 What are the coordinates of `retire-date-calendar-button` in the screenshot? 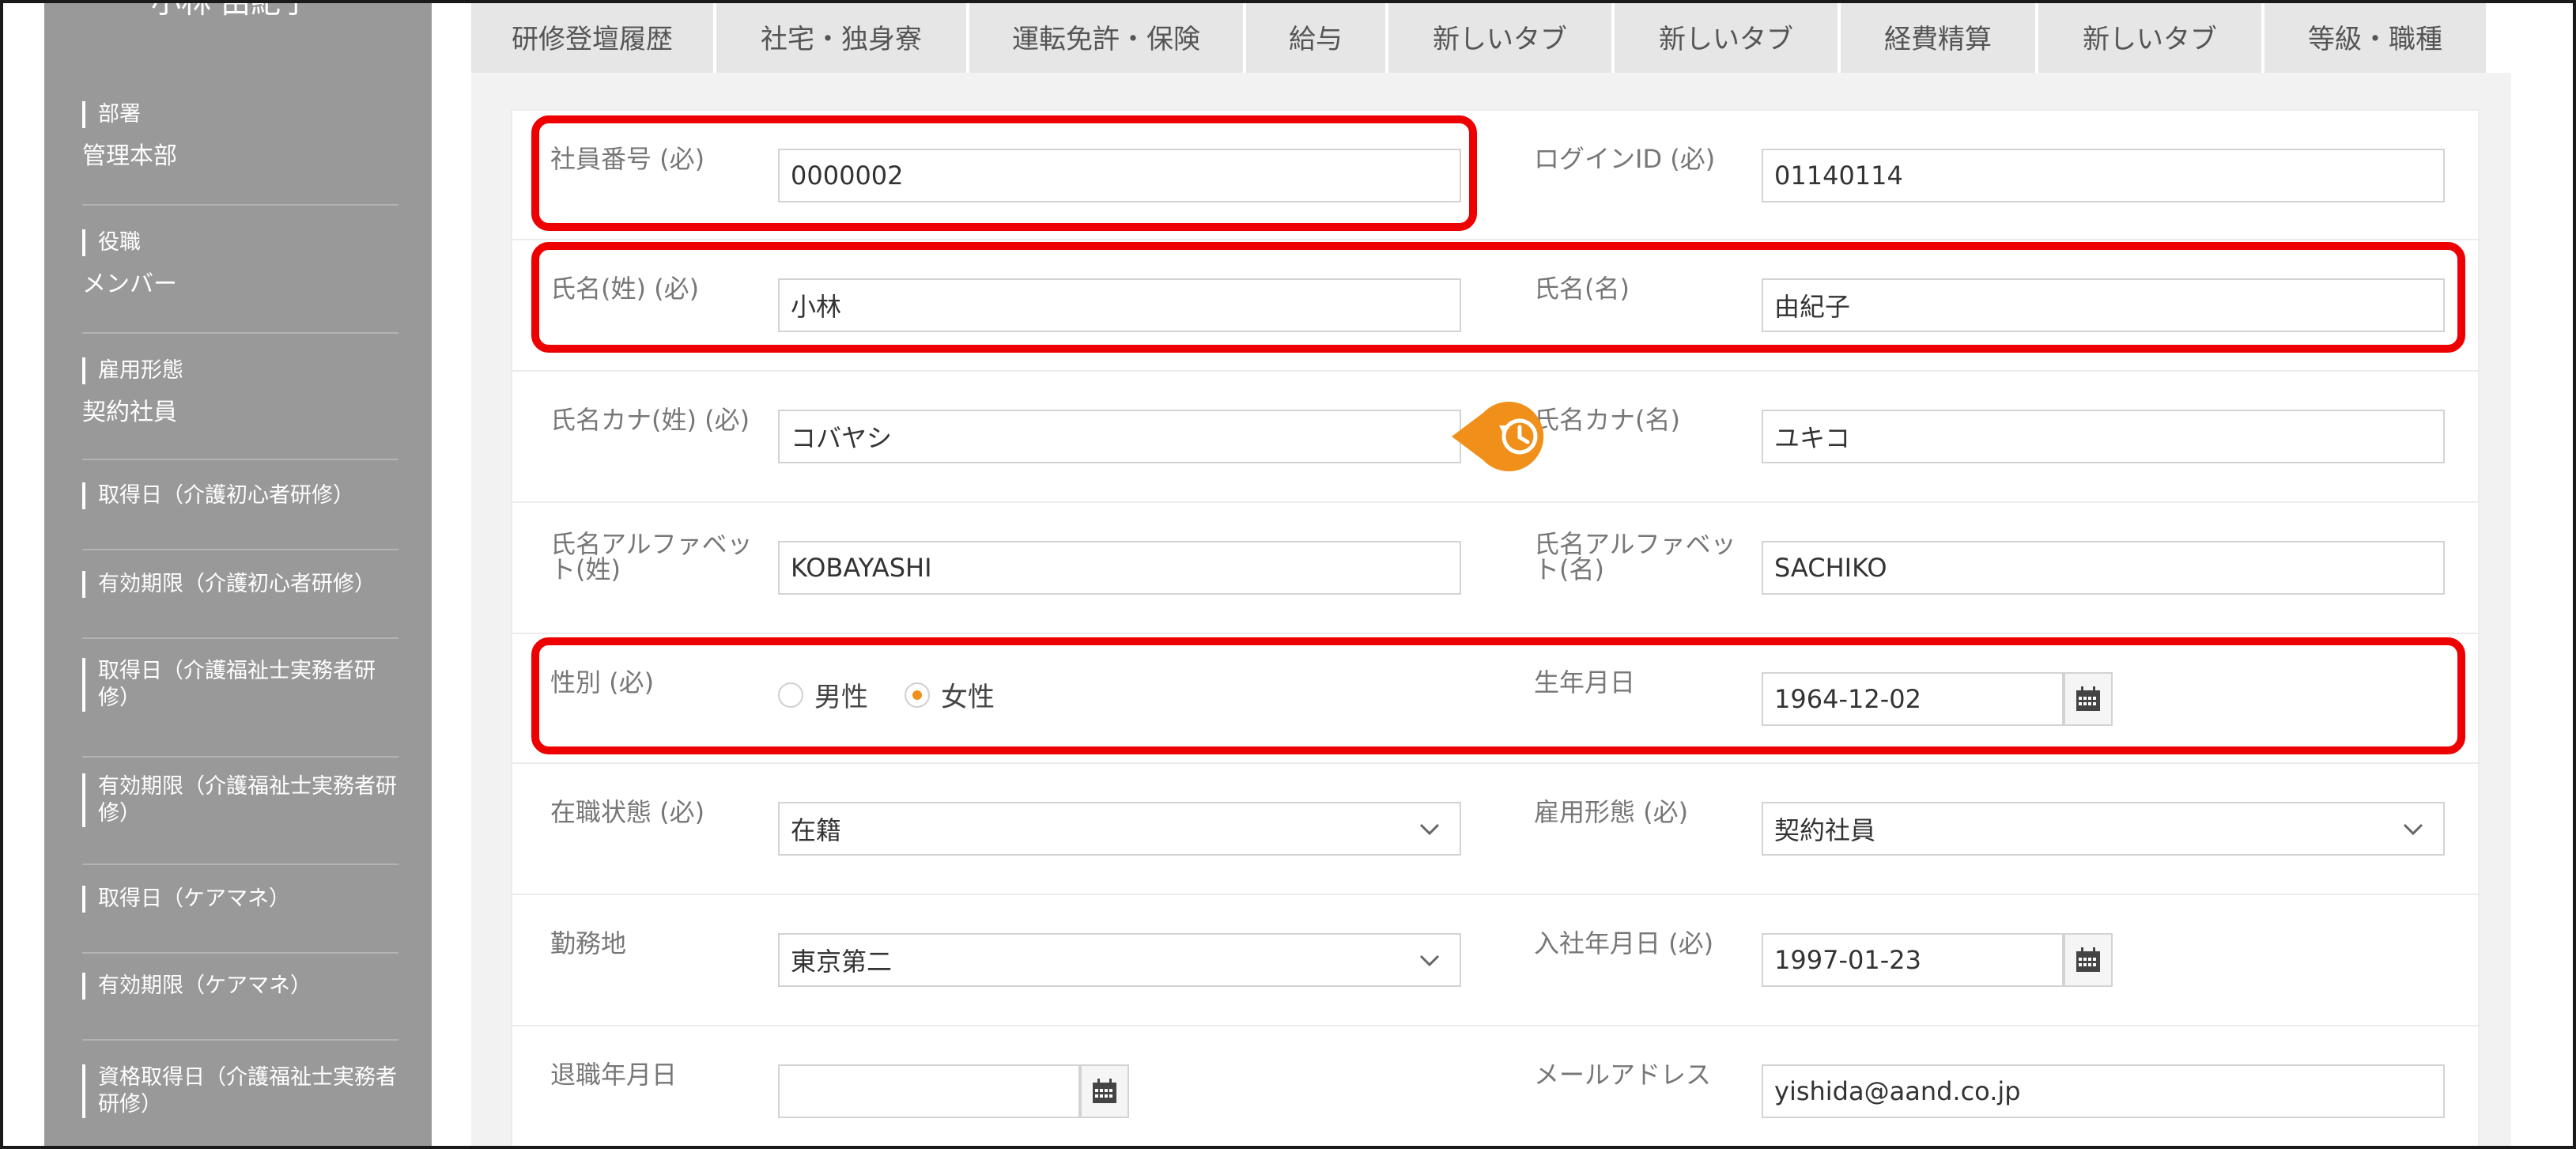 It's located at (1104, 1091).